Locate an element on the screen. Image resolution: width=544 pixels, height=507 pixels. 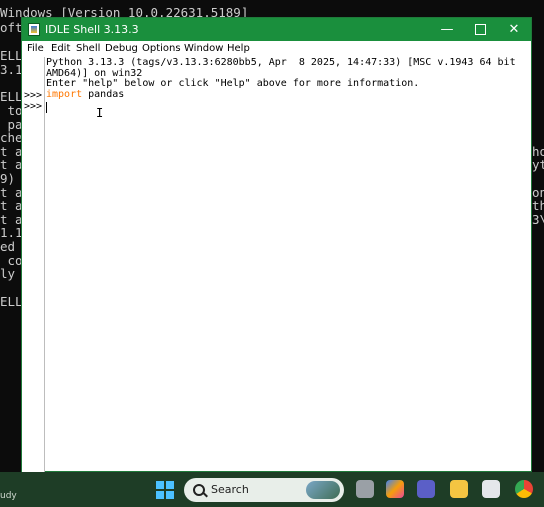
prompt-gutter: >>> >>> is located at coordinates (33, 264).